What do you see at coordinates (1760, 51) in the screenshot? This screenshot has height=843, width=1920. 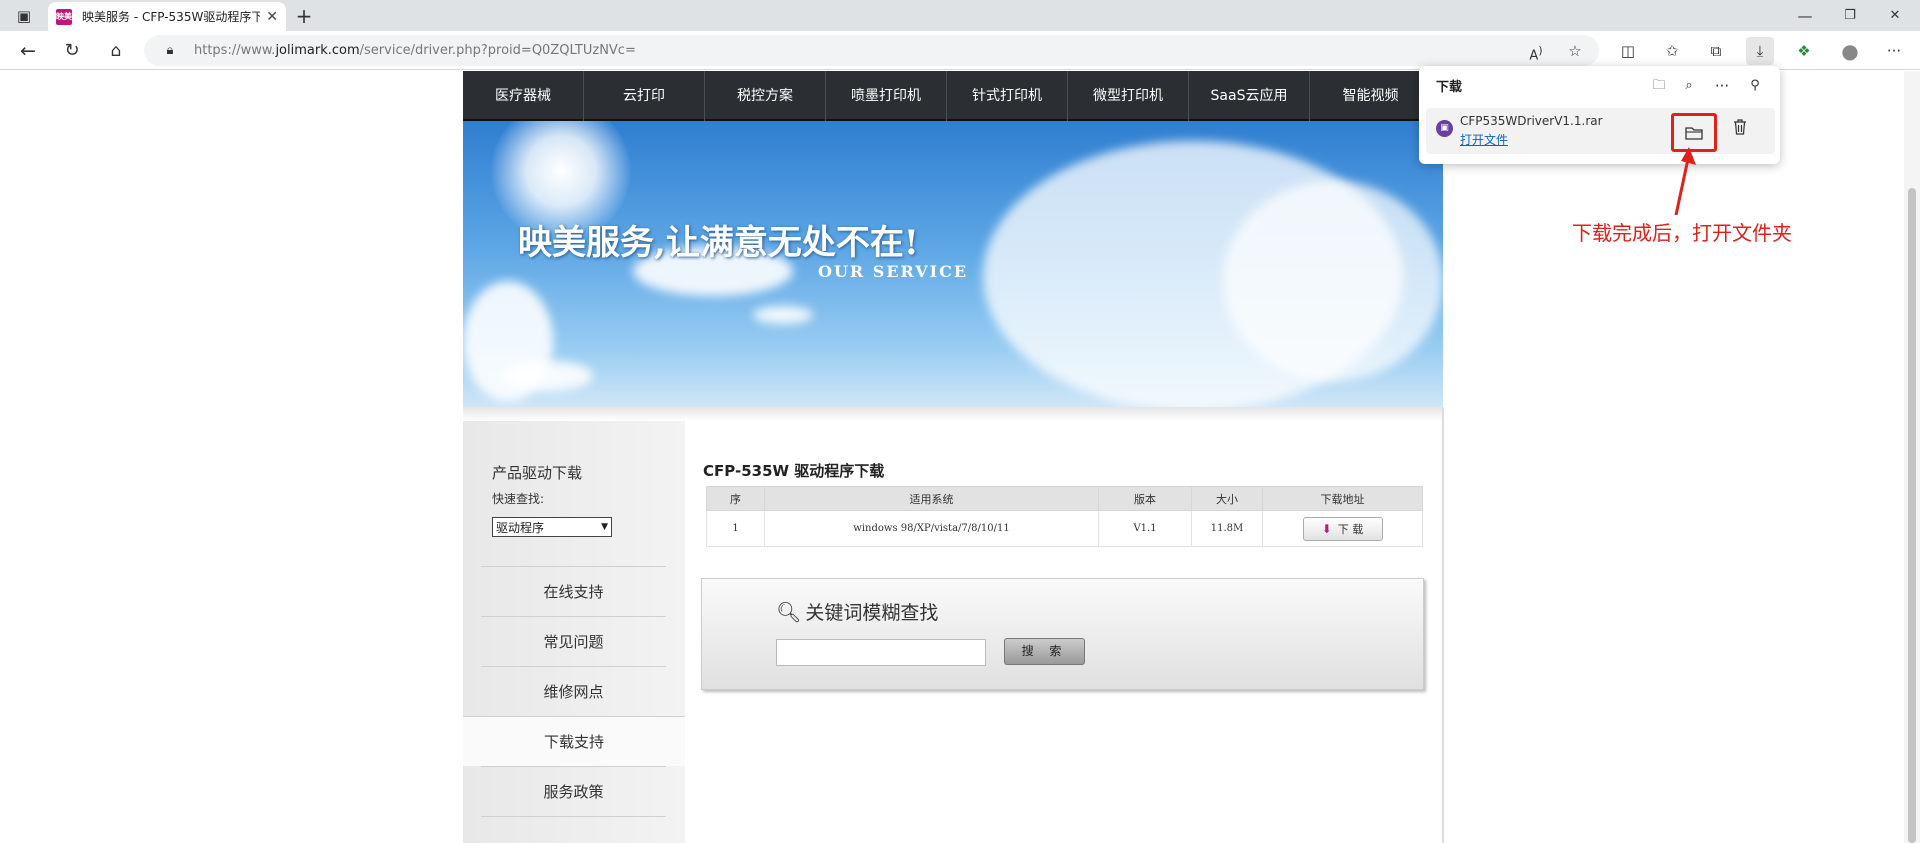 I see `downloads-icon: ⤓` at bounding box center [1760, 51].